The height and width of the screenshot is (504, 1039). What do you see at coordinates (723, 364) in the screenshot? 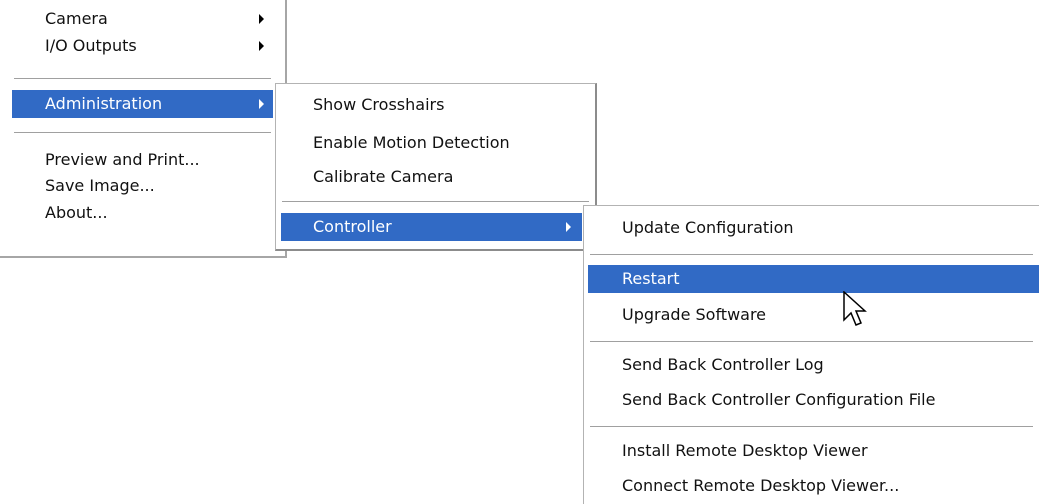
I see `menu-item-label: Send Back Controller Log` at bounding box center [723, 364].